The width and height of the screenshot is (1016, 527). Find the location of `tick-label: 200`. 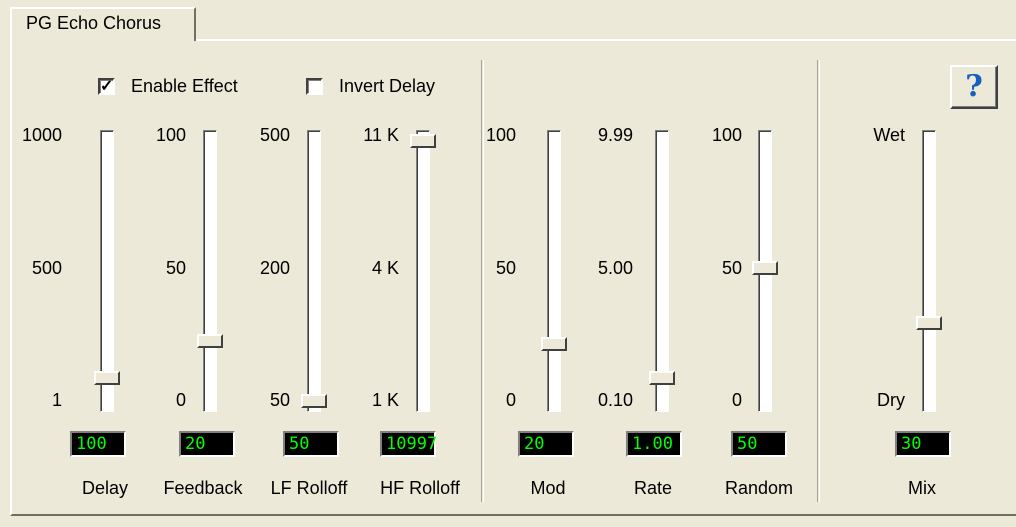

tick-label: 200 is located at coordinates (274, 268).